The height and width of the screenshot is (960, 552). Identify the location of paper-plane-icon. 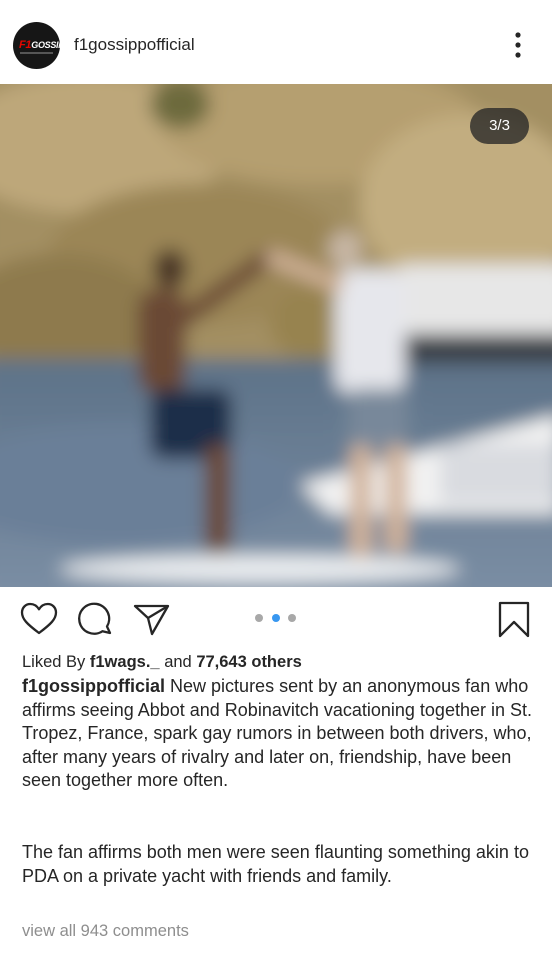
(152, 620).